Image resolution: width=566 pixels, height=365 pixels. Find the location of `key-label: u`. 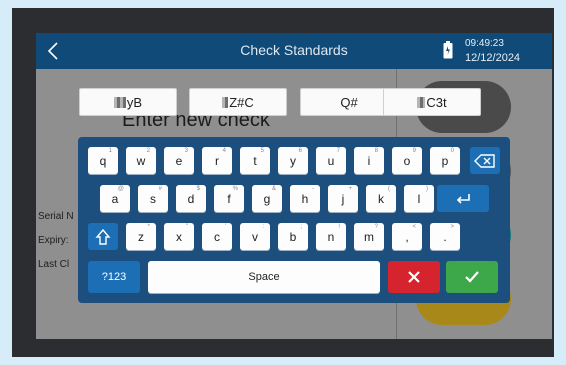

key-label: u is located at coordinates (331, 160).